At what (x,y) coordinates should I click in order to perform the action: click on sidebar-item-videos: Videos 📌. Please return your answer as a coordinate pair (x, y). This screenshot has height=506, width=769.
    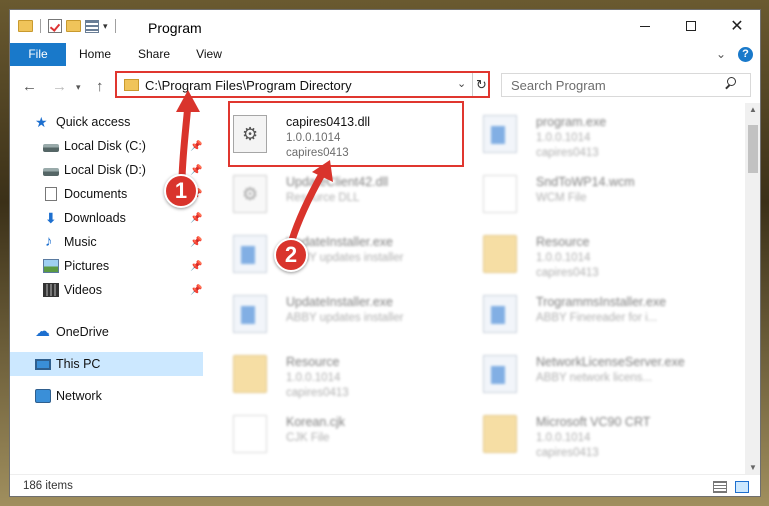
    Looking at the image, I should click on (106, 290).